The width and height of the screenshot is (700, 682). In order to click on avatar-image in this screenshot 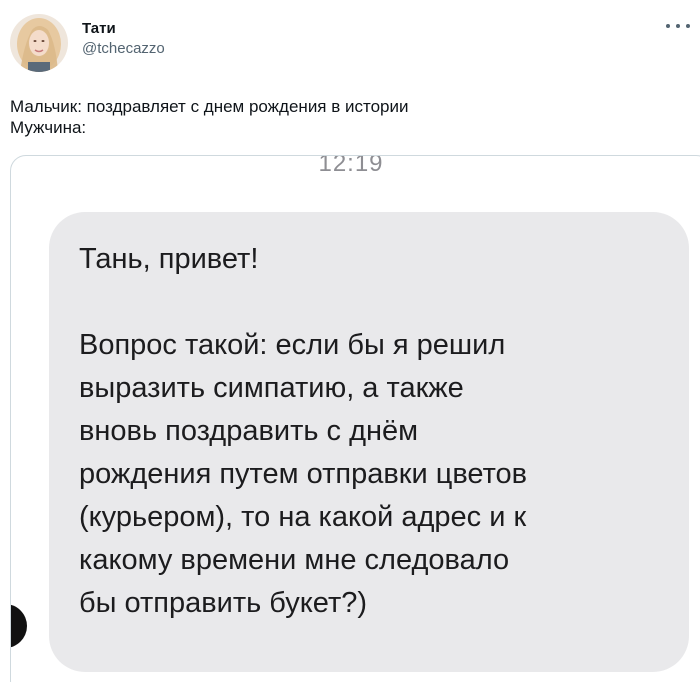, I will do `click(39, 43)`.